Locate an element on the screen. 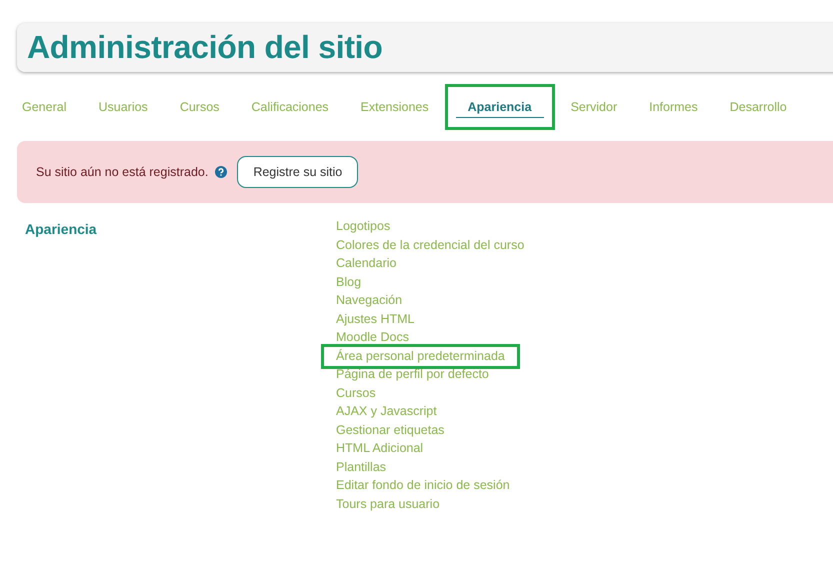 The width and height of the screenshot is (833, 564). alert-message: Su sitio aún no está registrado. is located at coordinates (122, 172).